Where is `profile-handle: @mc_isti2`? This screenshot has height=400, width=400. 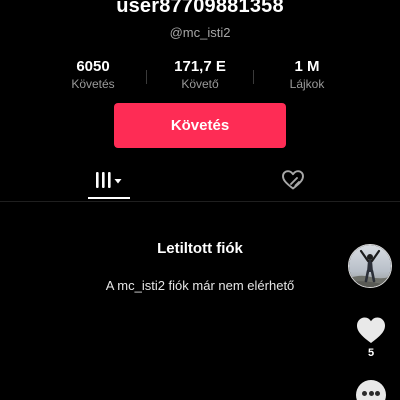 profile-handle: @mc_isti2 is located at coordinates (200, 32).